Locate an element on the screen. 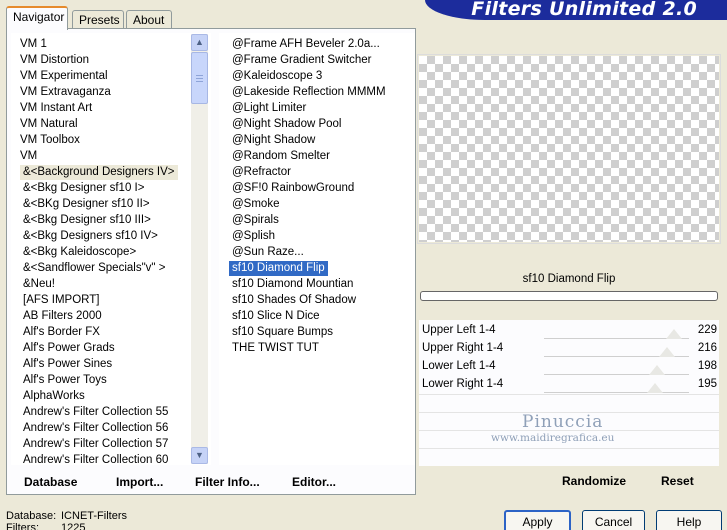 The image size is (727, 530). category-item: Andrew's Filter Collection 60 is located at coordinates (95, 460).